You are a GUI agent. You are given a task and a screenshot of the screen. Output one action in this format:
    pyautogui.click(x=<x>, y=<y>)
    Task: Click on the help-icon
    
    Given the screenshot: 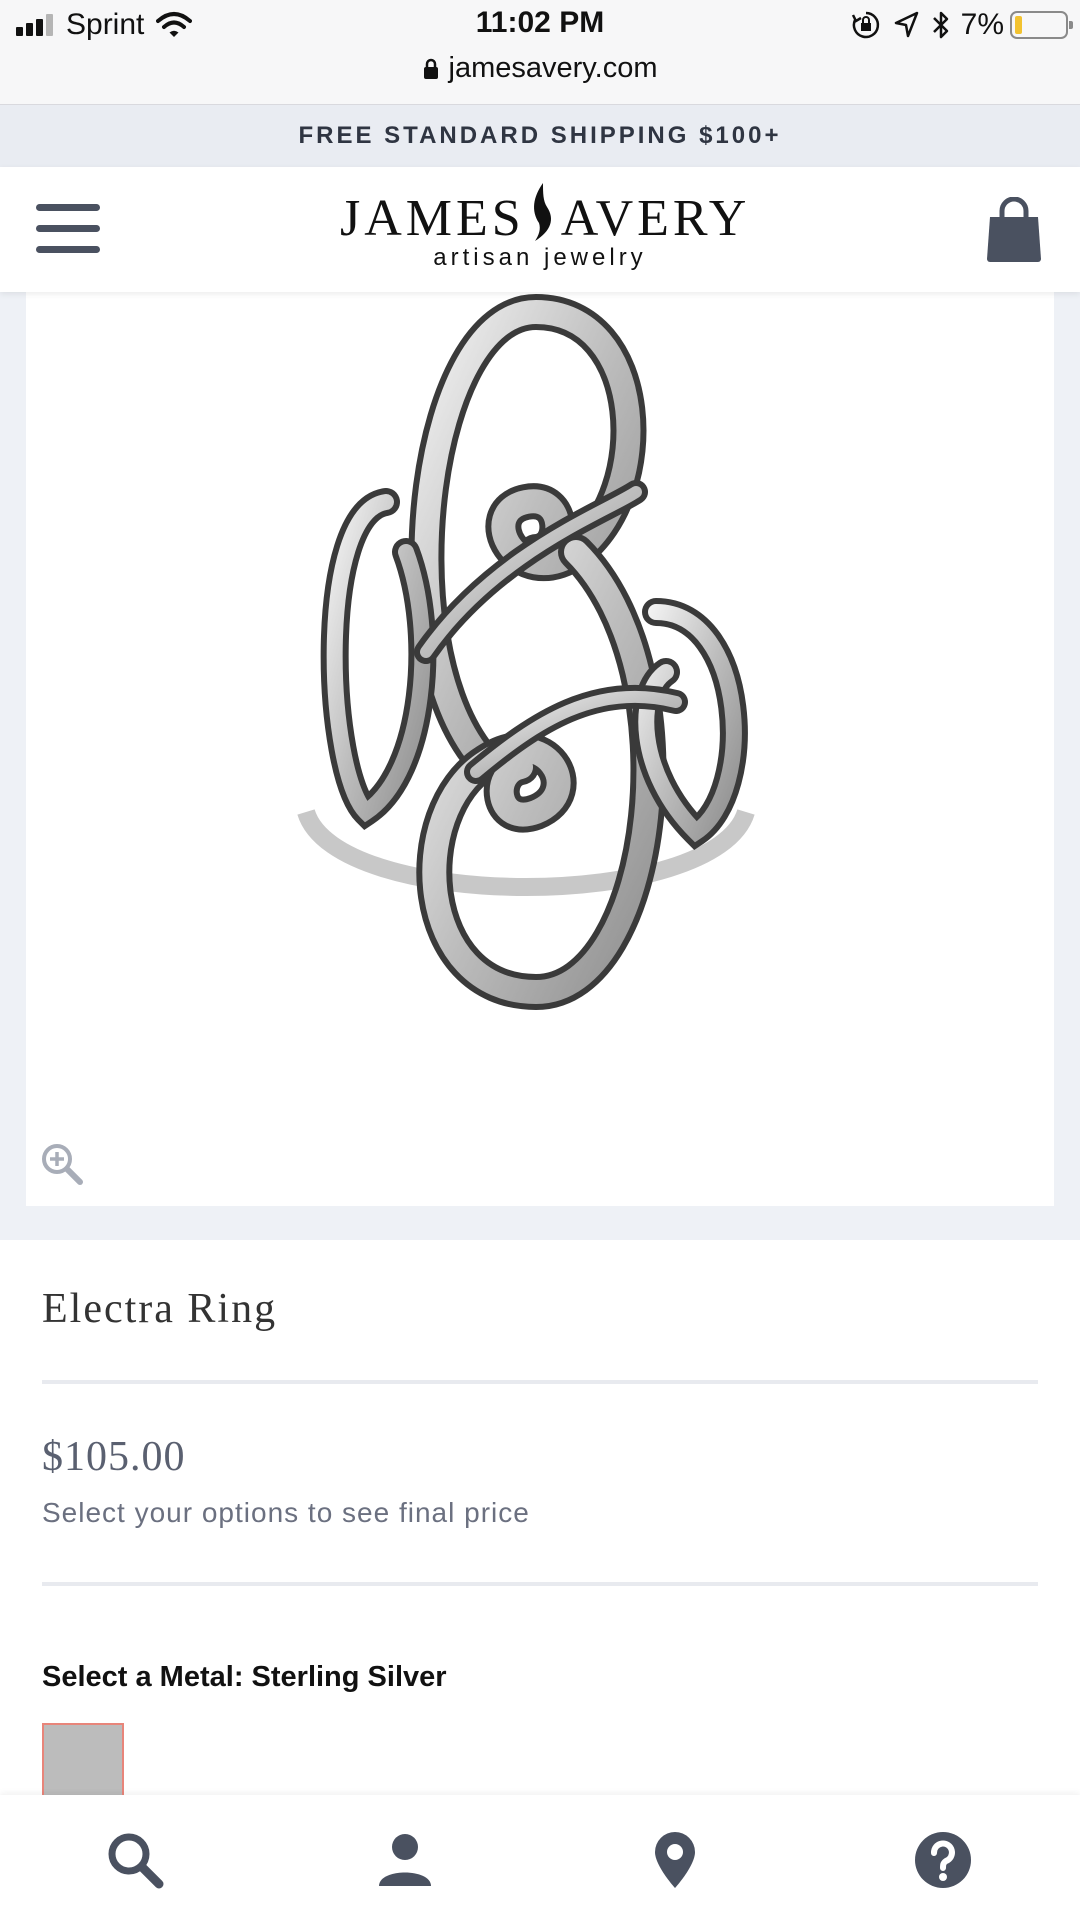 What is the action you would take?
    pyautogui.click(x=943, y=1860)
    